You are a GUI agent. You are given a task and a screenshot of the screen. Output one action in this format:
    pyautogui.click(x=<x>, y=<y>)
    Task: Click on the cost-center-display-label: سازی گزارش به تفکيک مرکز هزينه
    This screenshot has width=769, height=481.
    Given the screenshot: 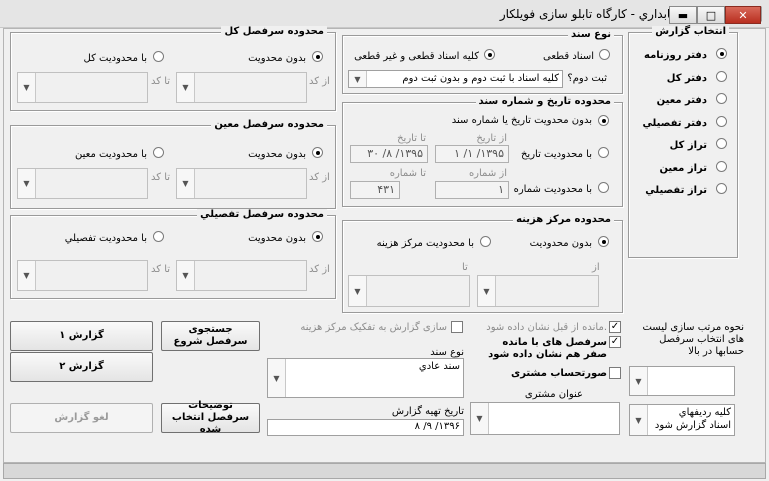 What is the action you would take?
    pyautogui.click(x=373, y=327)
    